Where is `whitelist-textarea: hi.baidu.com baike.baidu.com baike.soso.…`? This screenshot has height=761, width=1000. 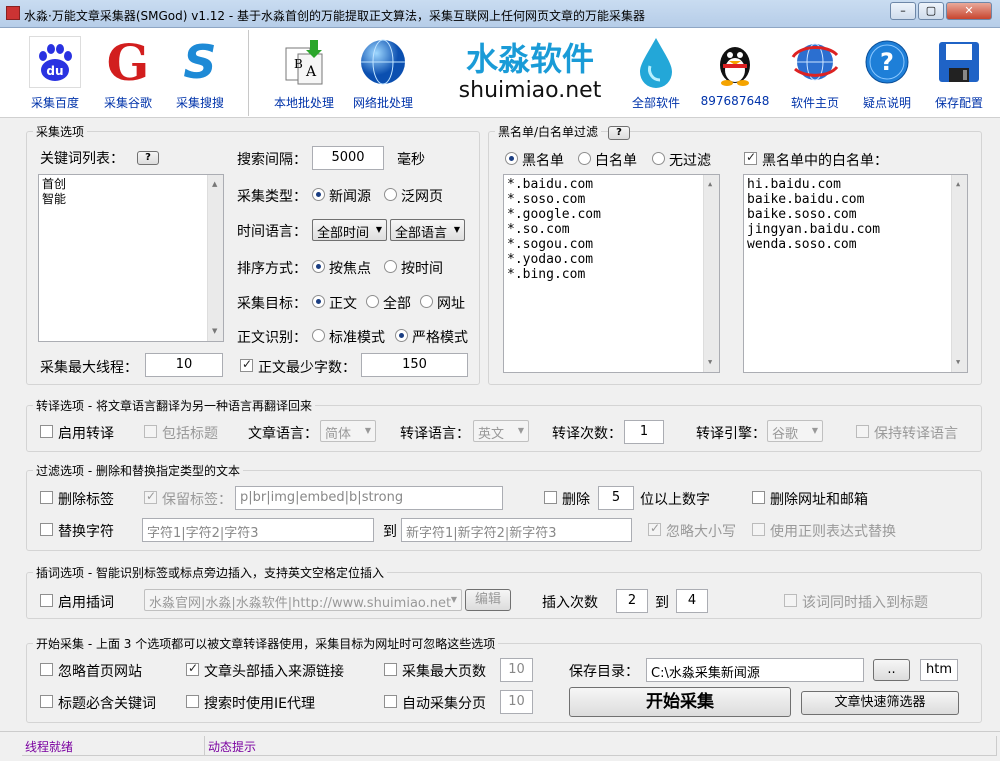
whitelist-textarea: hi.baidu.com baike.baidu.com baike.soso.… is located at coordinates (855, 273).